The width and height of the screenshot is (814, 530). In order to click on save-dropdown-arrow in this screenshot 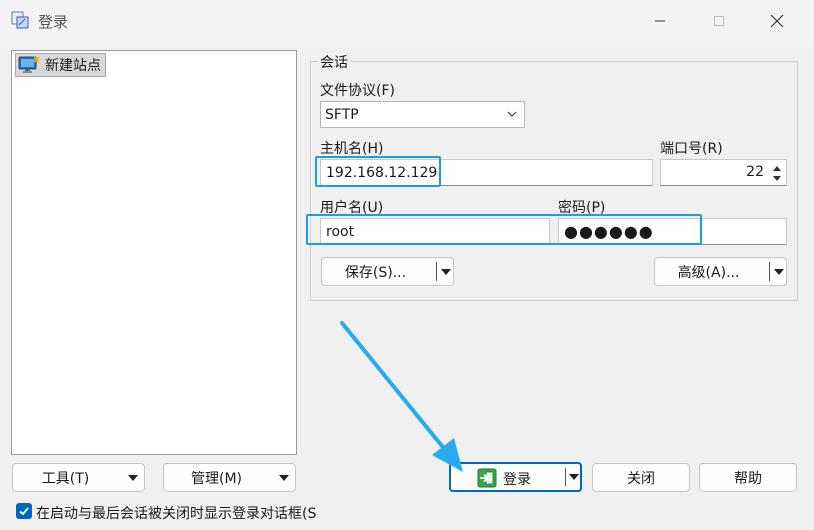, I will do `click(446, 271)`.